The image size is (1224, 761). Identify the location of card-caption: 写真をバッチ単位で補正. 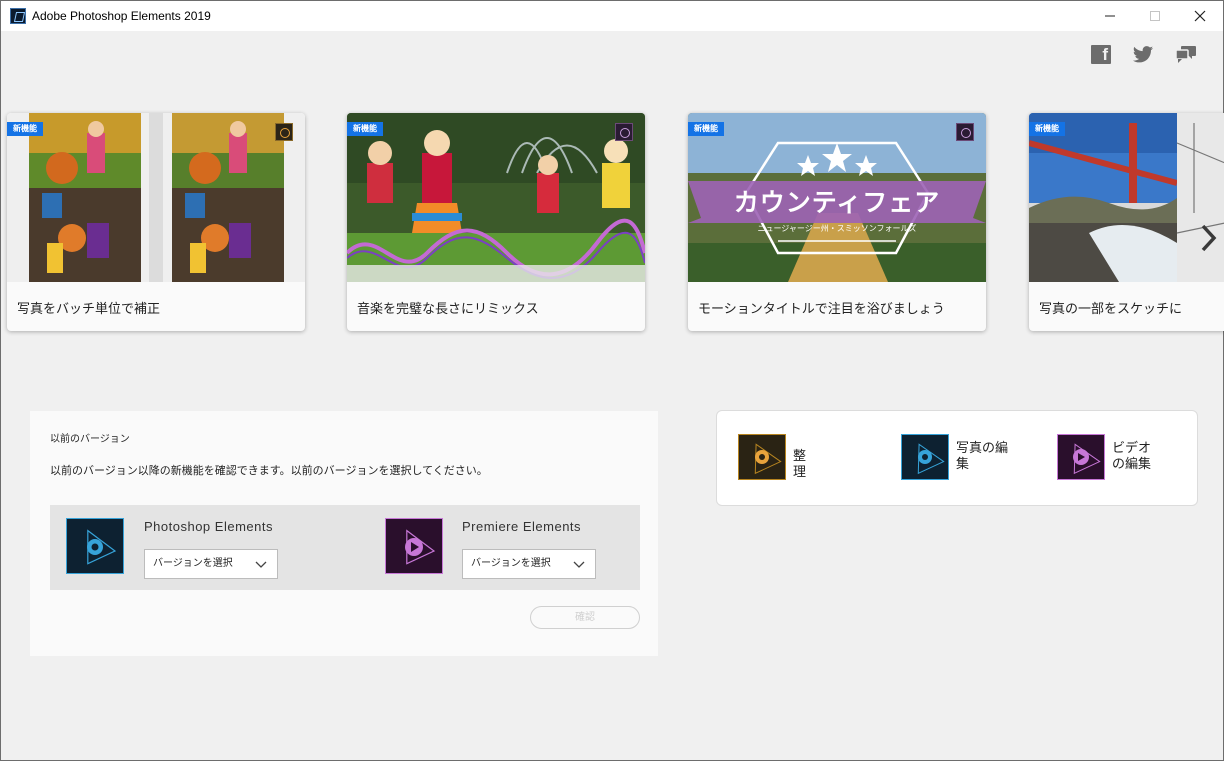
(89, 309).